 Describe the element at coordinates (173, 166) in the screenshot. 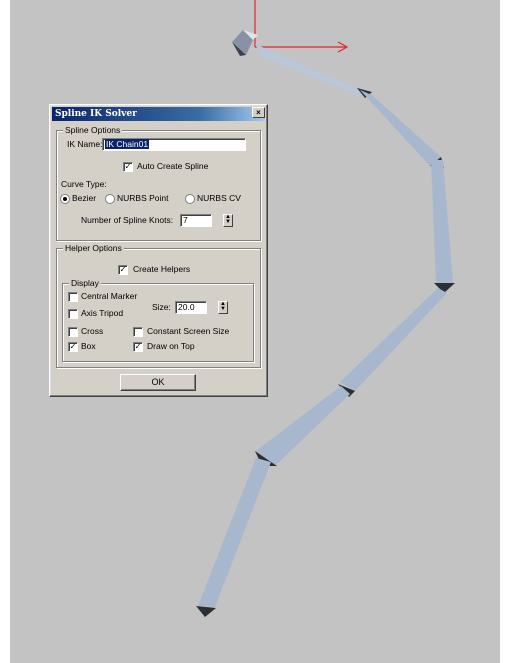

I see `auto-create-spline-label: Auto Create Spline` at that location.